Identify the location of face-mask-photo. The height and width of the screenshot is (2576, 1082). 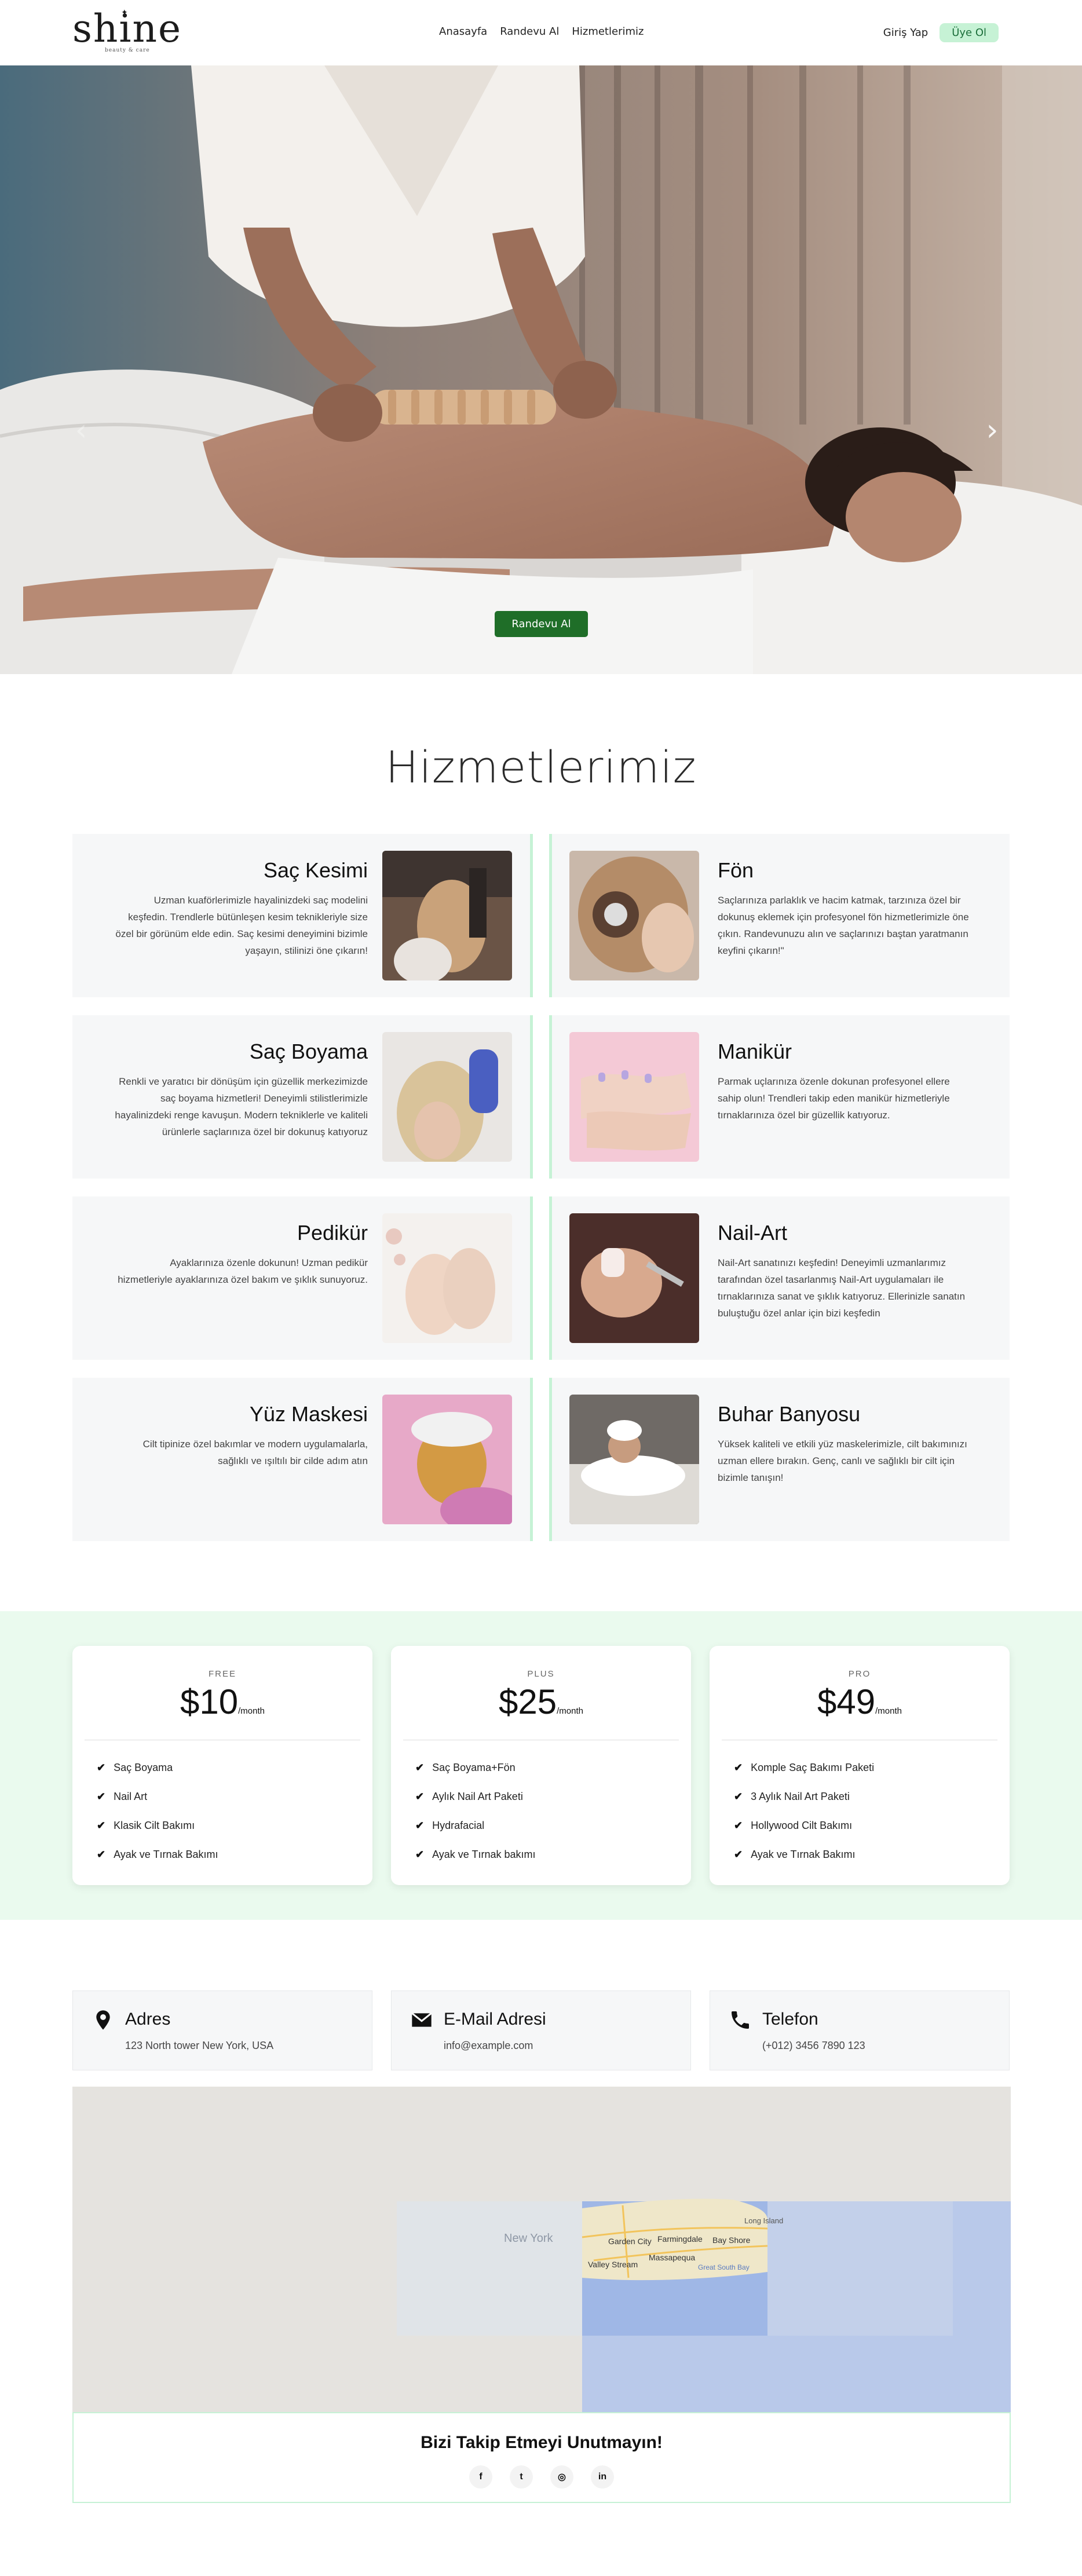
(447, 1459).